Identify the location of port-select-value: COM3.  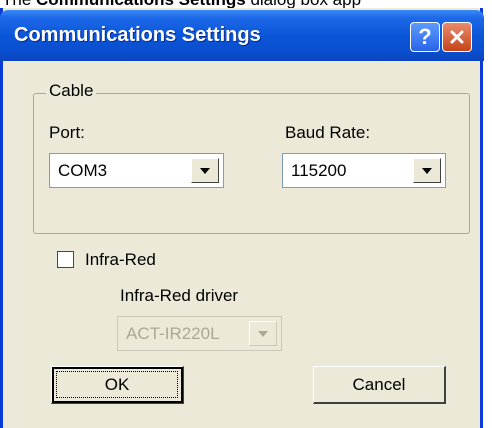
(83, 170).